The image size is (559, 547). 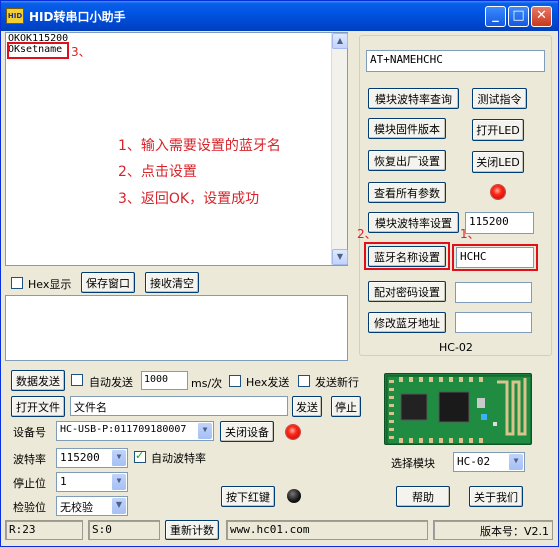 What do you see at coordinates (248, 496) in the screenshot?
I see `red-key-button: 按下红键` at bounding box center [248, 496].